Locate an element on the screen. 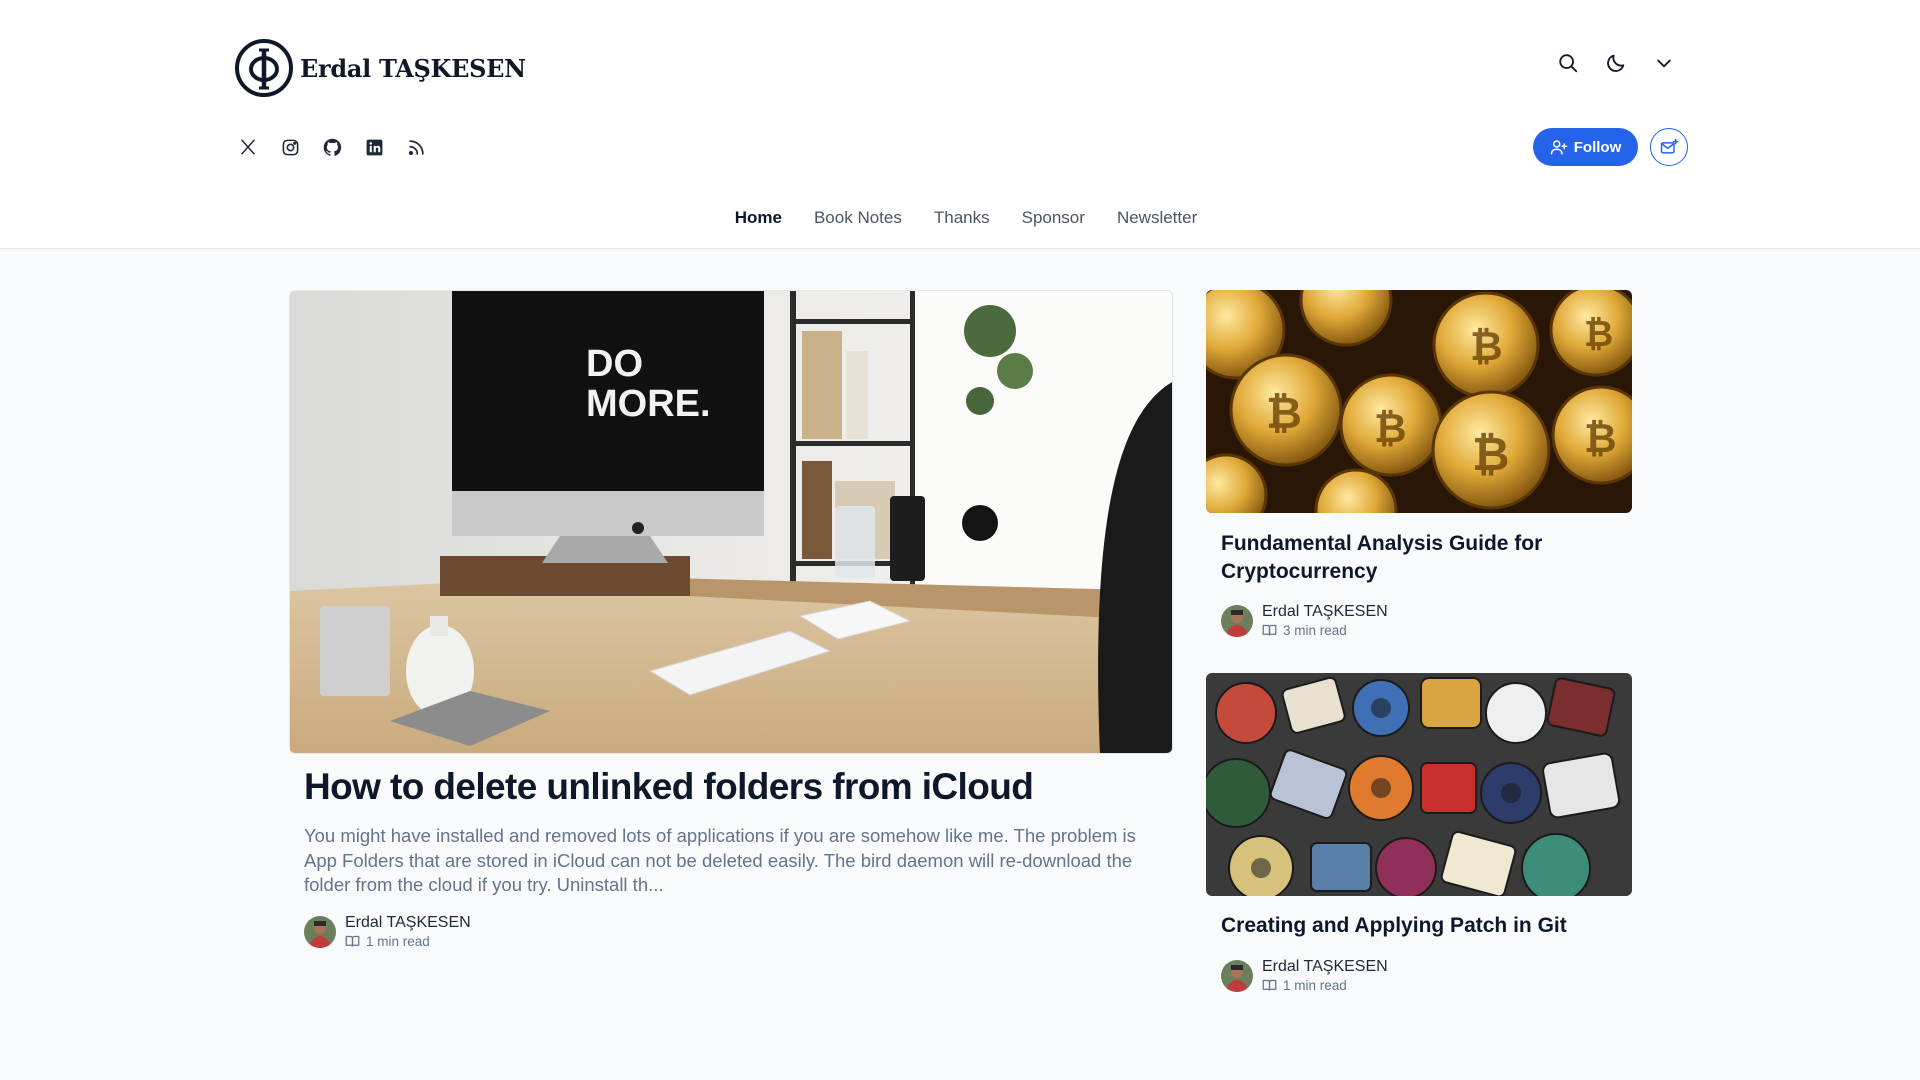 Image resolution: width=1920 pixels, height=1080 pixels. read-time-label: 3 min read is located at coordinates (1315, 630).